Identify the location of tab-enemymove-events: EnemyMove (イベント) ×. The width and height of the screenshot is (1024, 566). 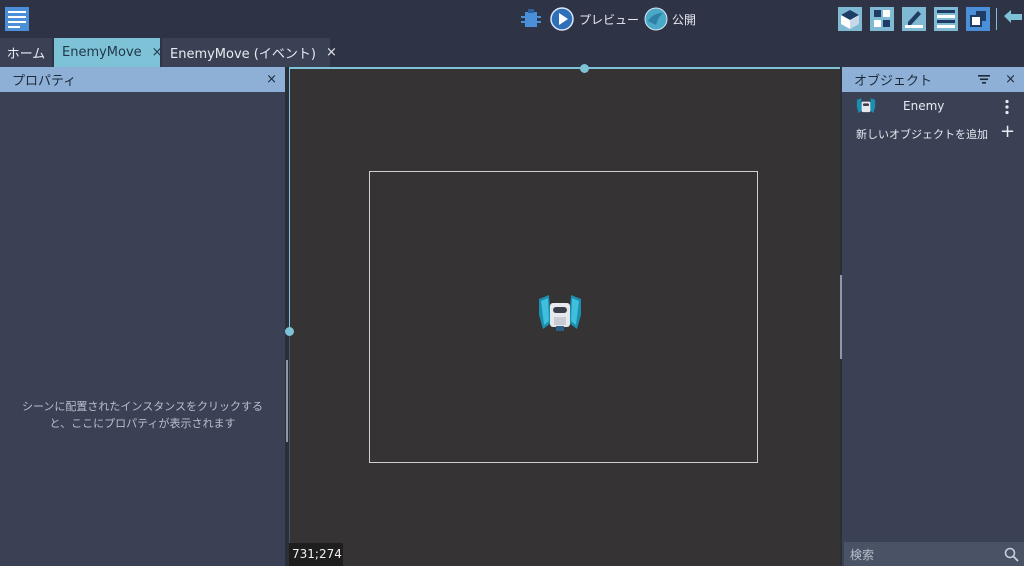
(249, 52).